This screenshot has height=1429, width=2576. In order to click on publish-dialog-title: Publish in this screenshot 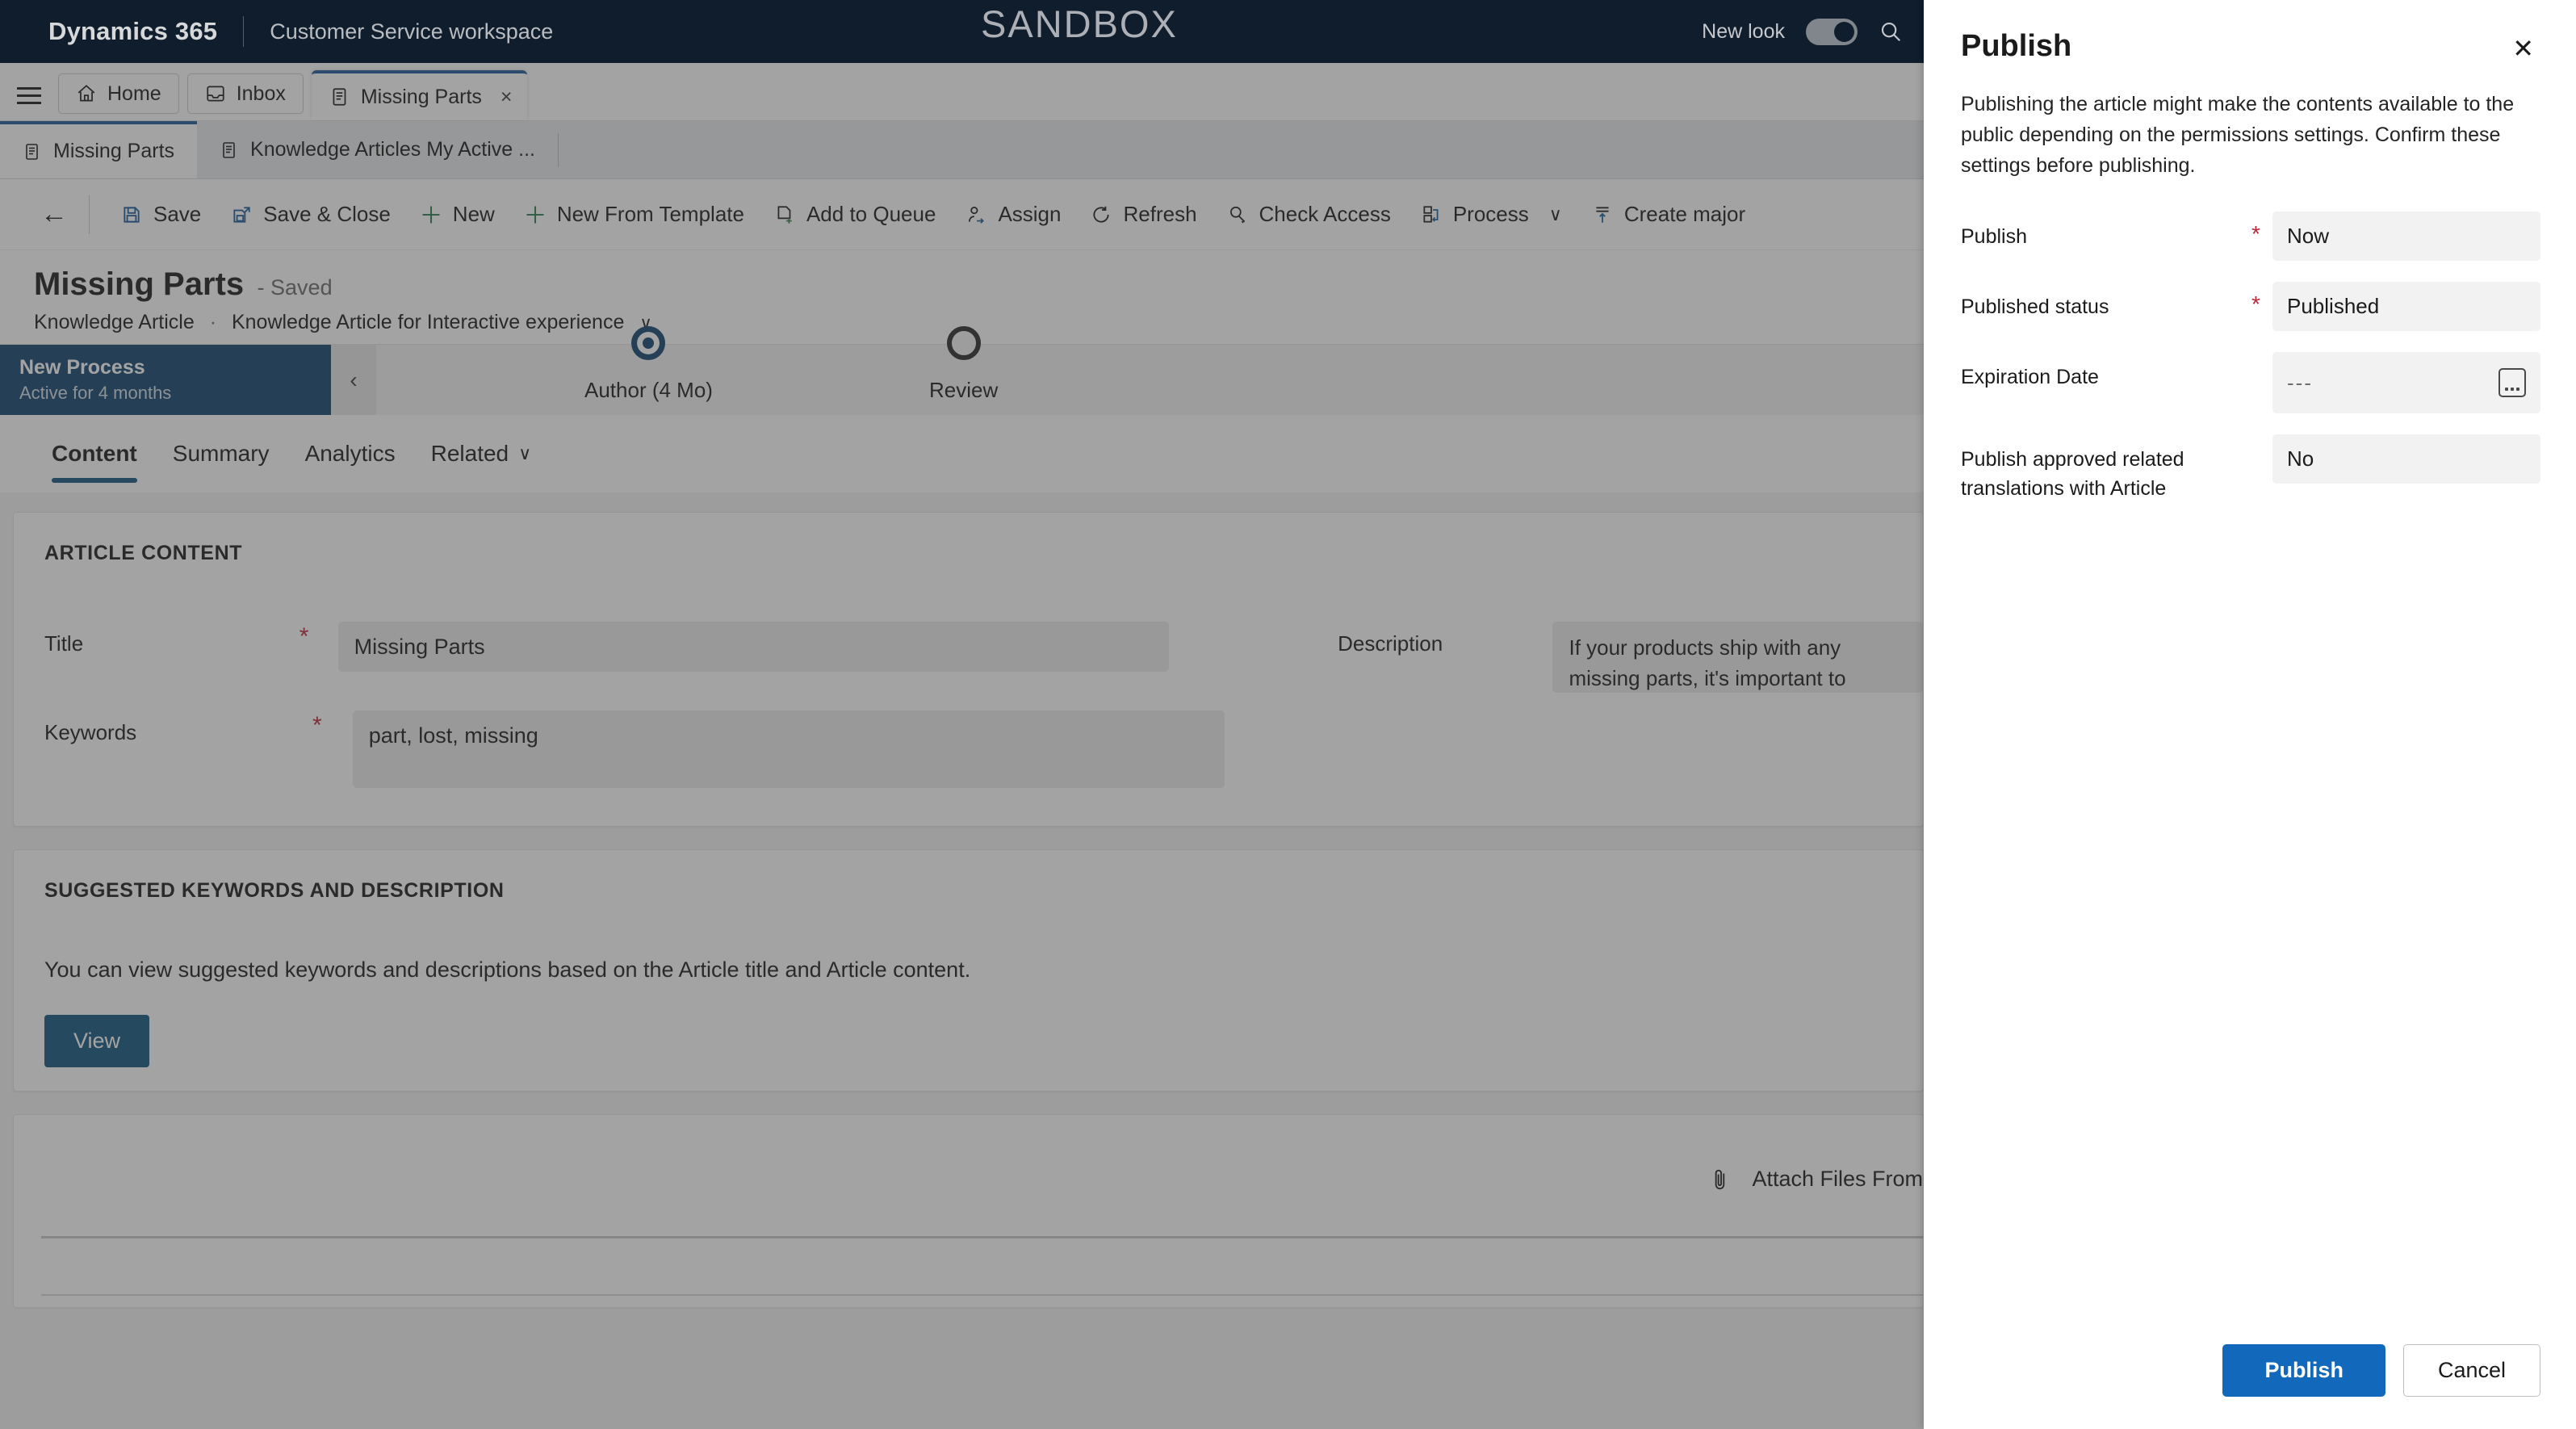, I will do `click(2017, 46)`.